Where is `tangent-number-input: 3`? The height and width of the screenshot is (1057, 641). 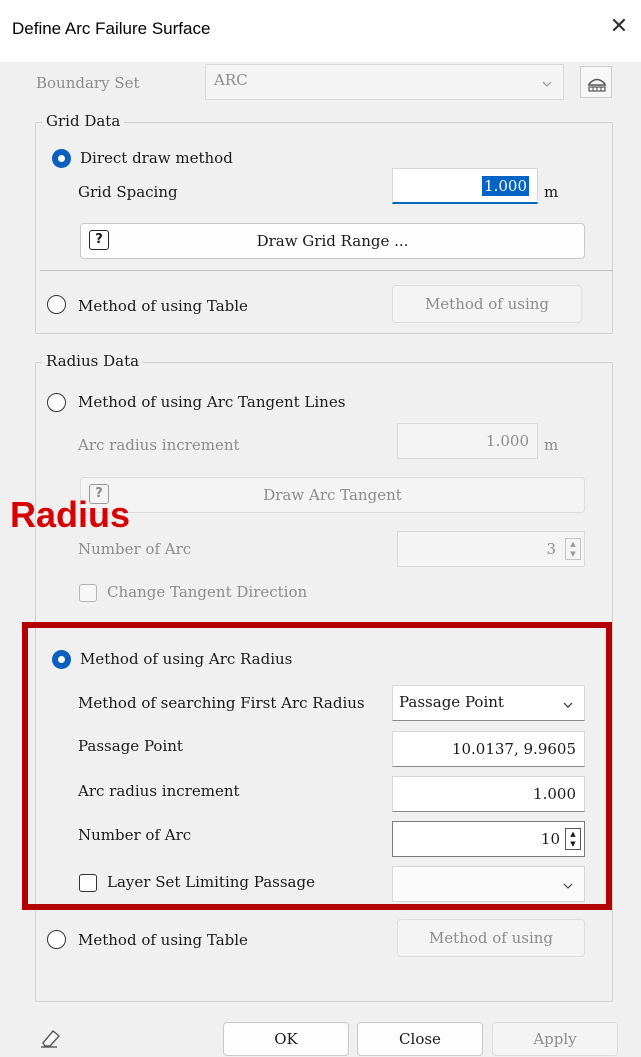
tangent-number-input: 3 is located at coordinates (491, 549).